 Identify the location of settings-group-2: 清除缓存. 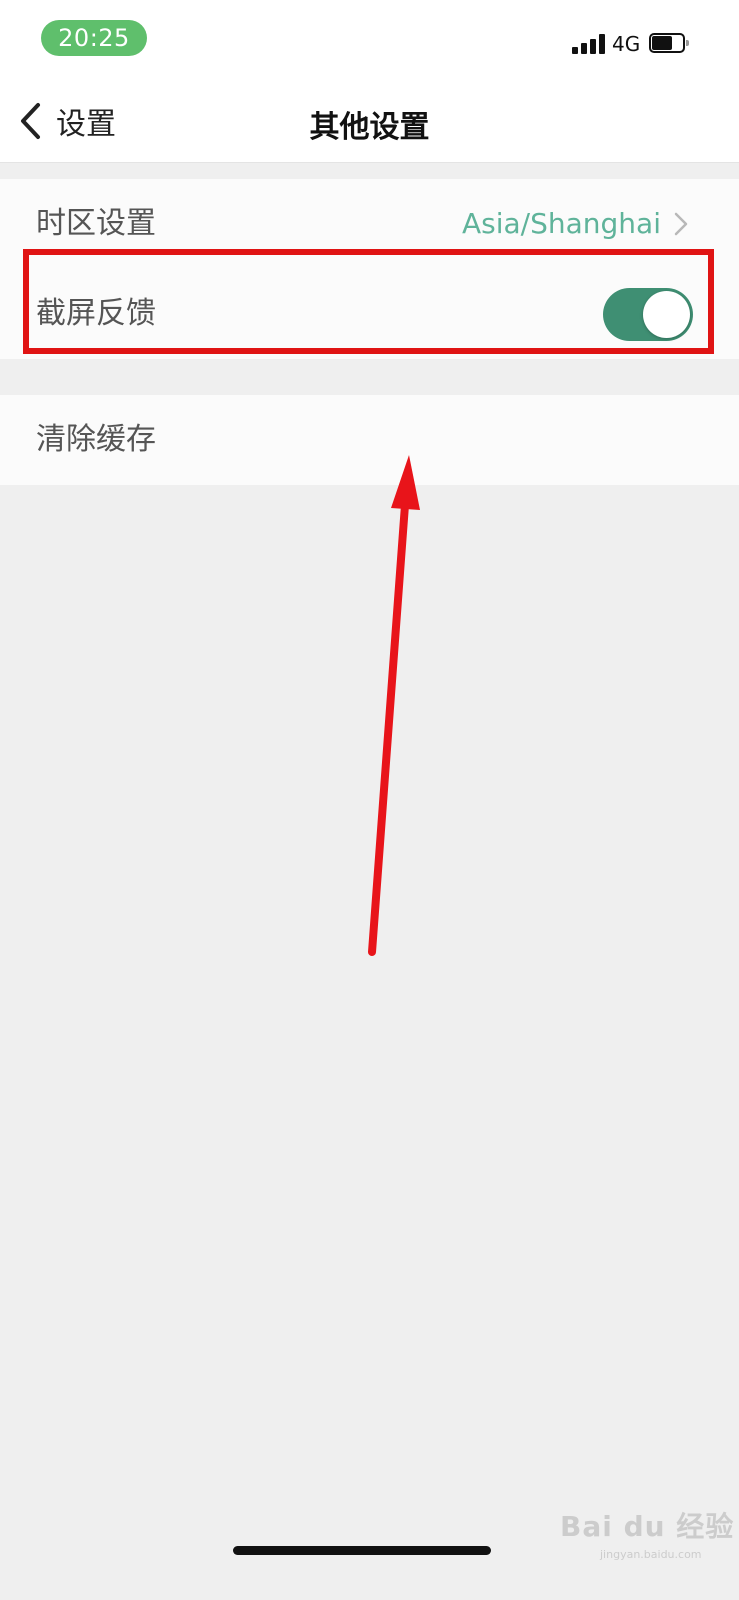
(369, 440).